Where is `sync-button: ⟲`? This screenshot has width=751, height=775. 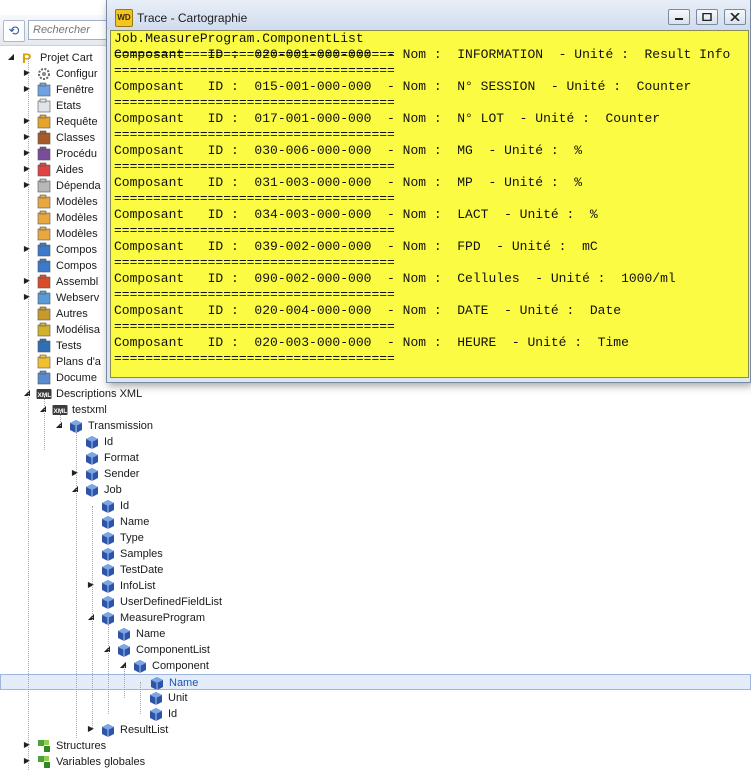 sync-button: ⟲ is located at coordinates (14, 31).